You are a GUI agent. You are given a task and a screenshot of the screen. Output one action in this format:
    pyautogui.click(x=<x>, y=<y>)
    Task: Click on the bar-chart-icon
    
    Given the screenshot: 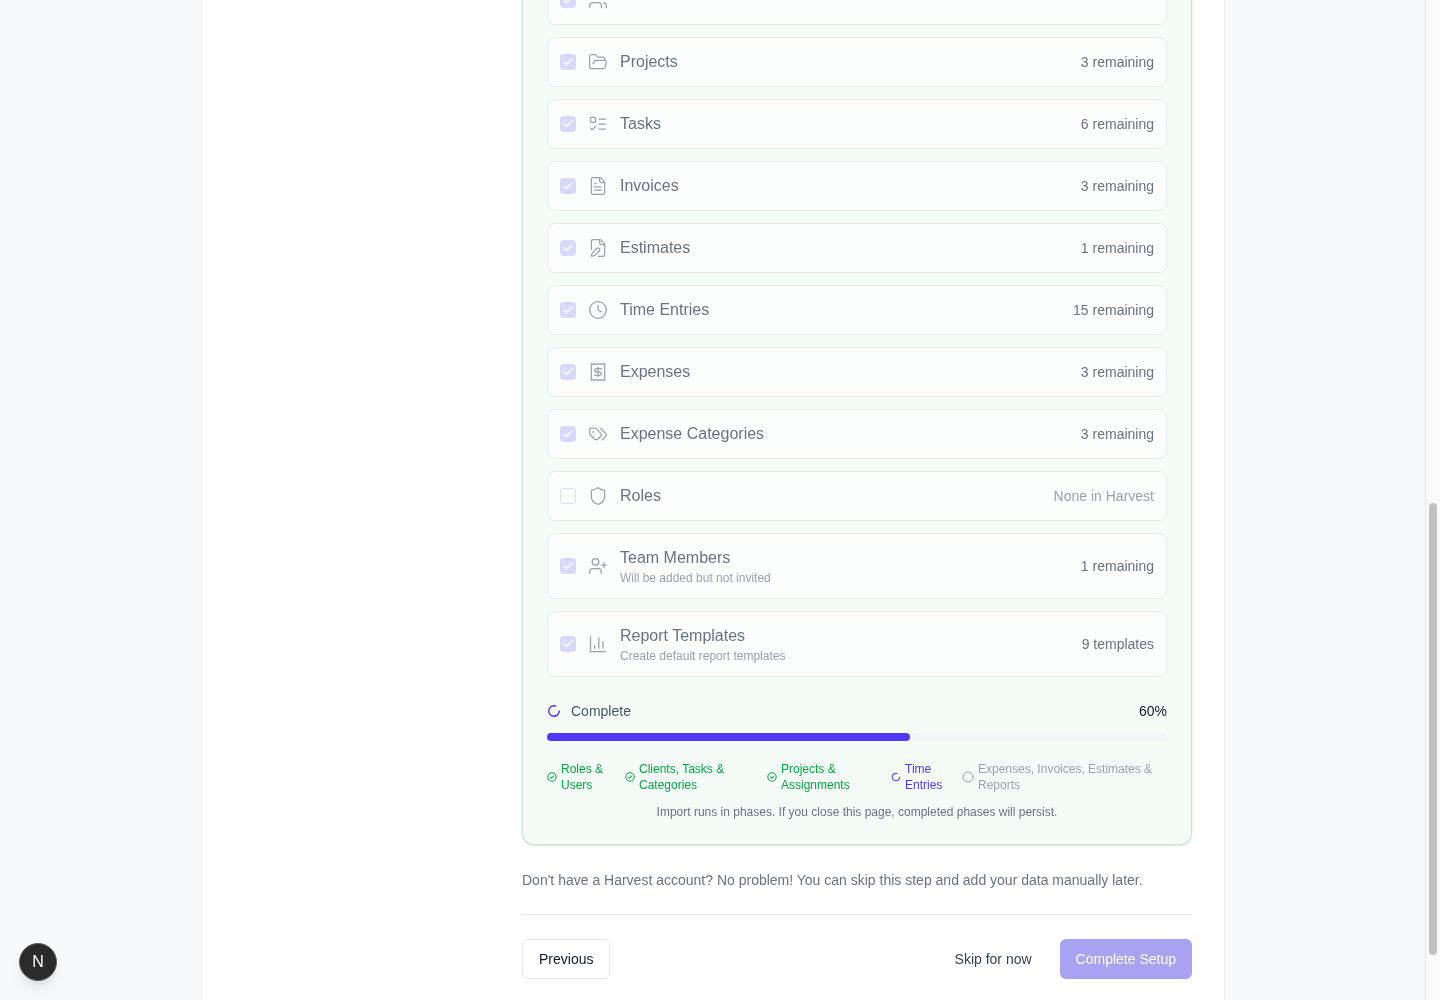 What is the action you would take?
    pyautogui.click(x=598, y=644)
    